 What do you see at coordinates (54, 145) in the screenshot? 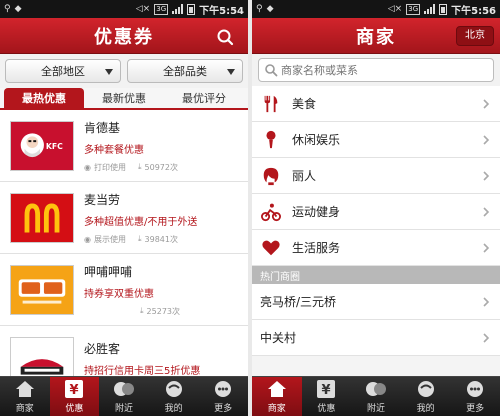
I see `kfc-logo-text: KFC` at bounding box center [54, 145].